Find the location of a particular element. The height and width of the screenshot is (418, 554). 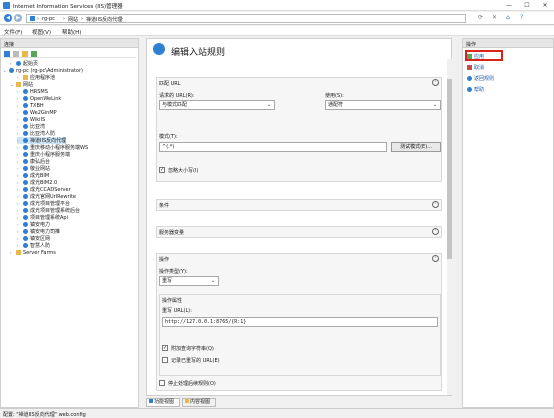

rewrite-url-label: 重写 URL(L): is located at coordinates (177, 311).